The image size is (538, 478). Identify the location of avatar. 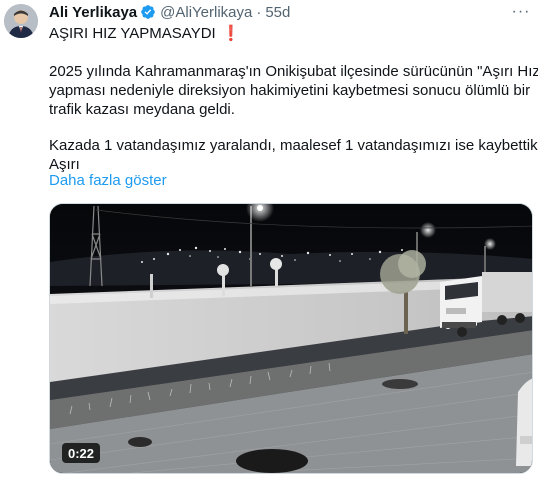
(21, 21).